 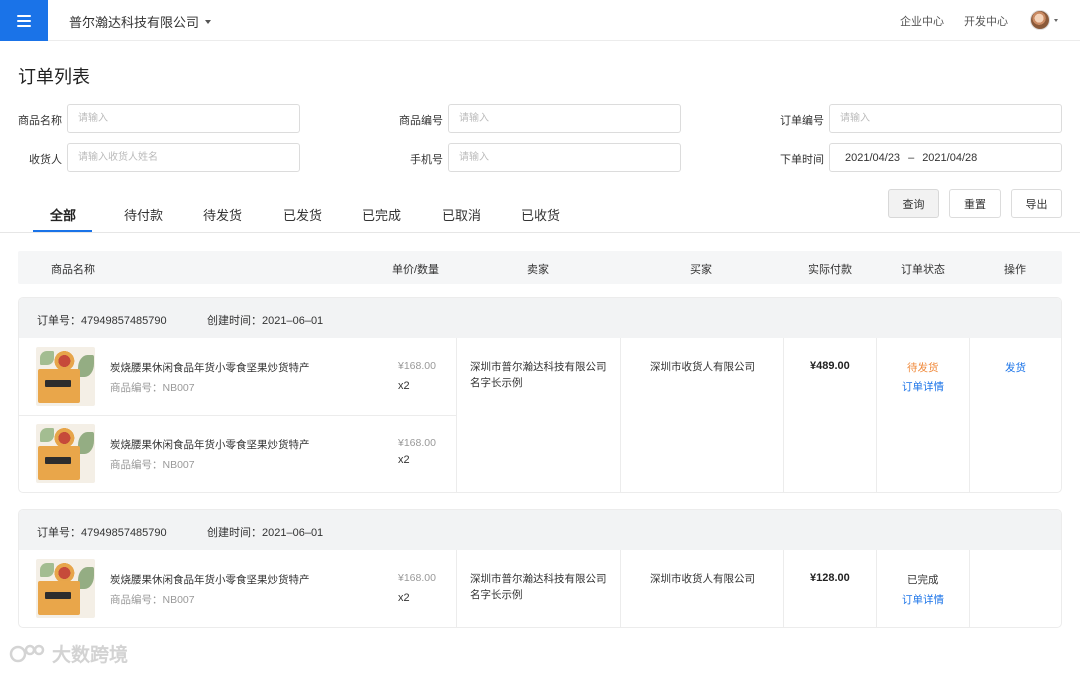 What do you see at coordinates (540, 214) in the screenshot?
I see `tab-received: 已收货` at bounding box center [540, 214].